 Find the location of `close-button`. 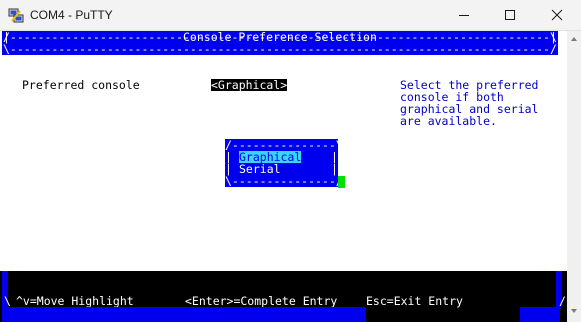

close-button is located at coordinates (557, 15).